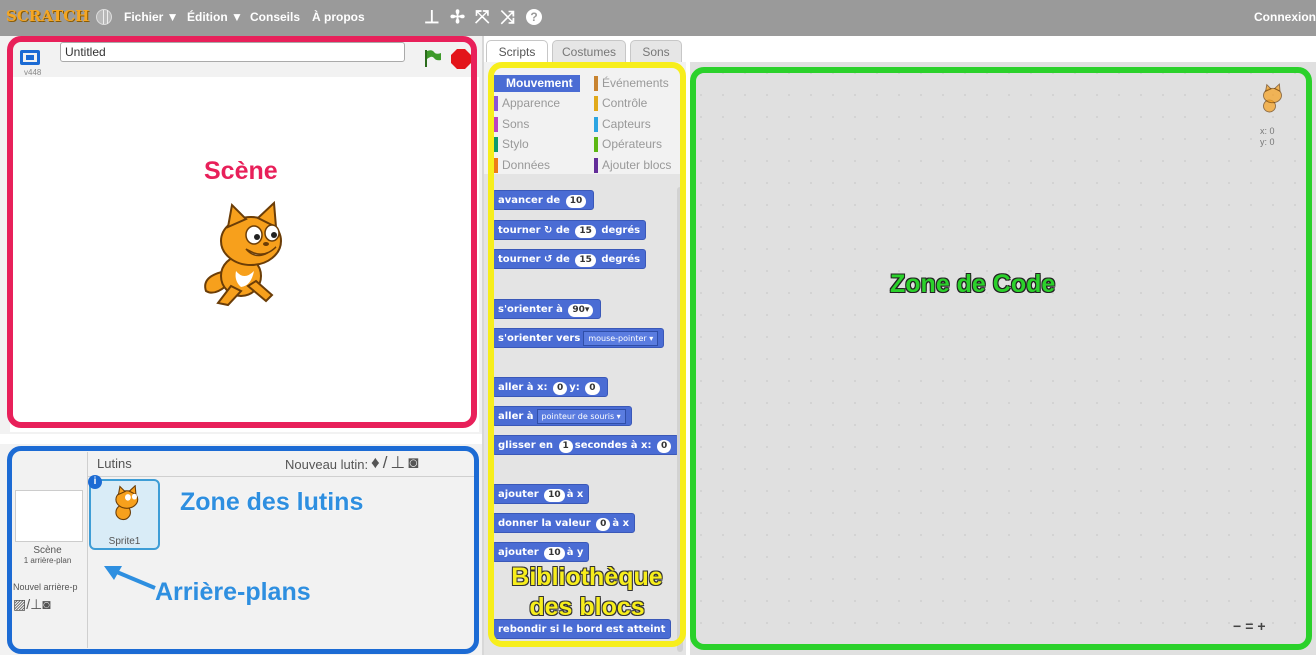 The image size is (1316, 655). I want to click on grow-icon: ⤧, so click(482, 17).